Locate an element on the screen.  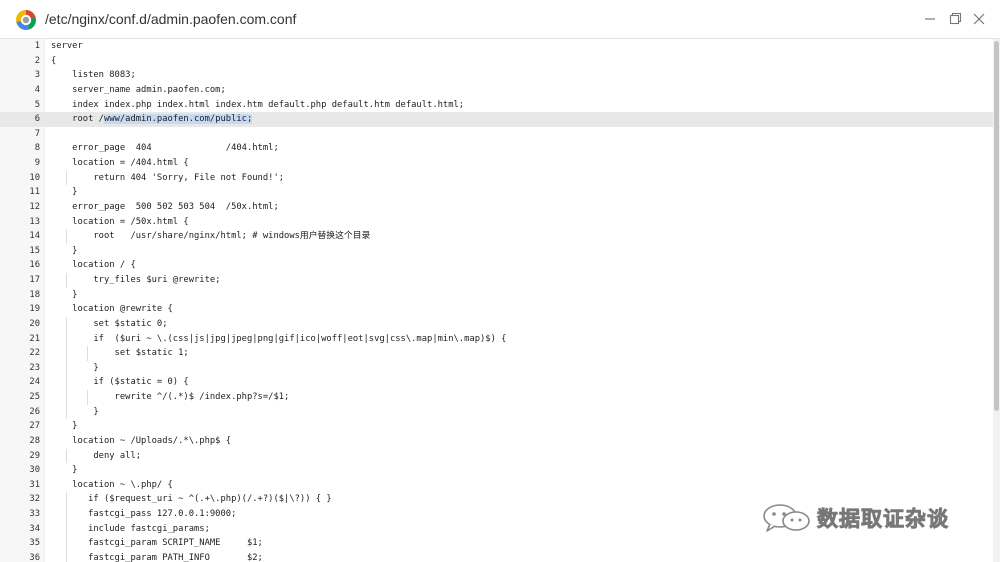
code-line: 12 error_page 500 502 503 504 /50x.html; is located at coordinates (496, 207).